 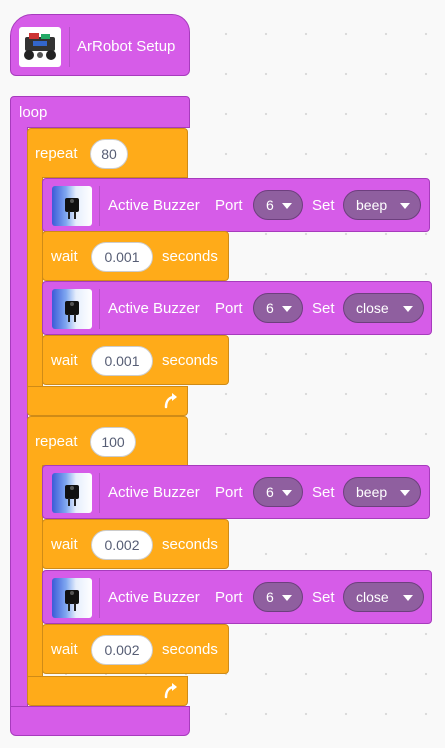 What do you see at coordinates (69, 47) in the screenshot?
I see `setup-separator` at bounding box center [69, 47].